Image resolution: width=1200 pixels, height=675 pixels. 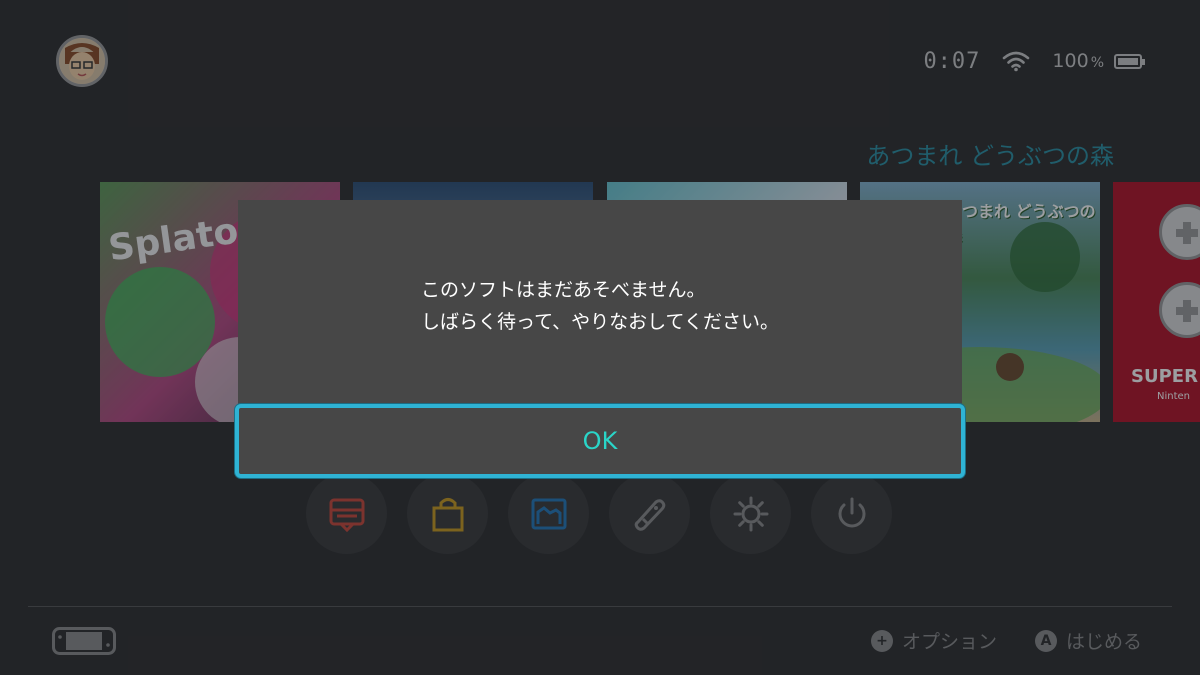 I want to click on ok-button: OK, so click(x=600, y=441).